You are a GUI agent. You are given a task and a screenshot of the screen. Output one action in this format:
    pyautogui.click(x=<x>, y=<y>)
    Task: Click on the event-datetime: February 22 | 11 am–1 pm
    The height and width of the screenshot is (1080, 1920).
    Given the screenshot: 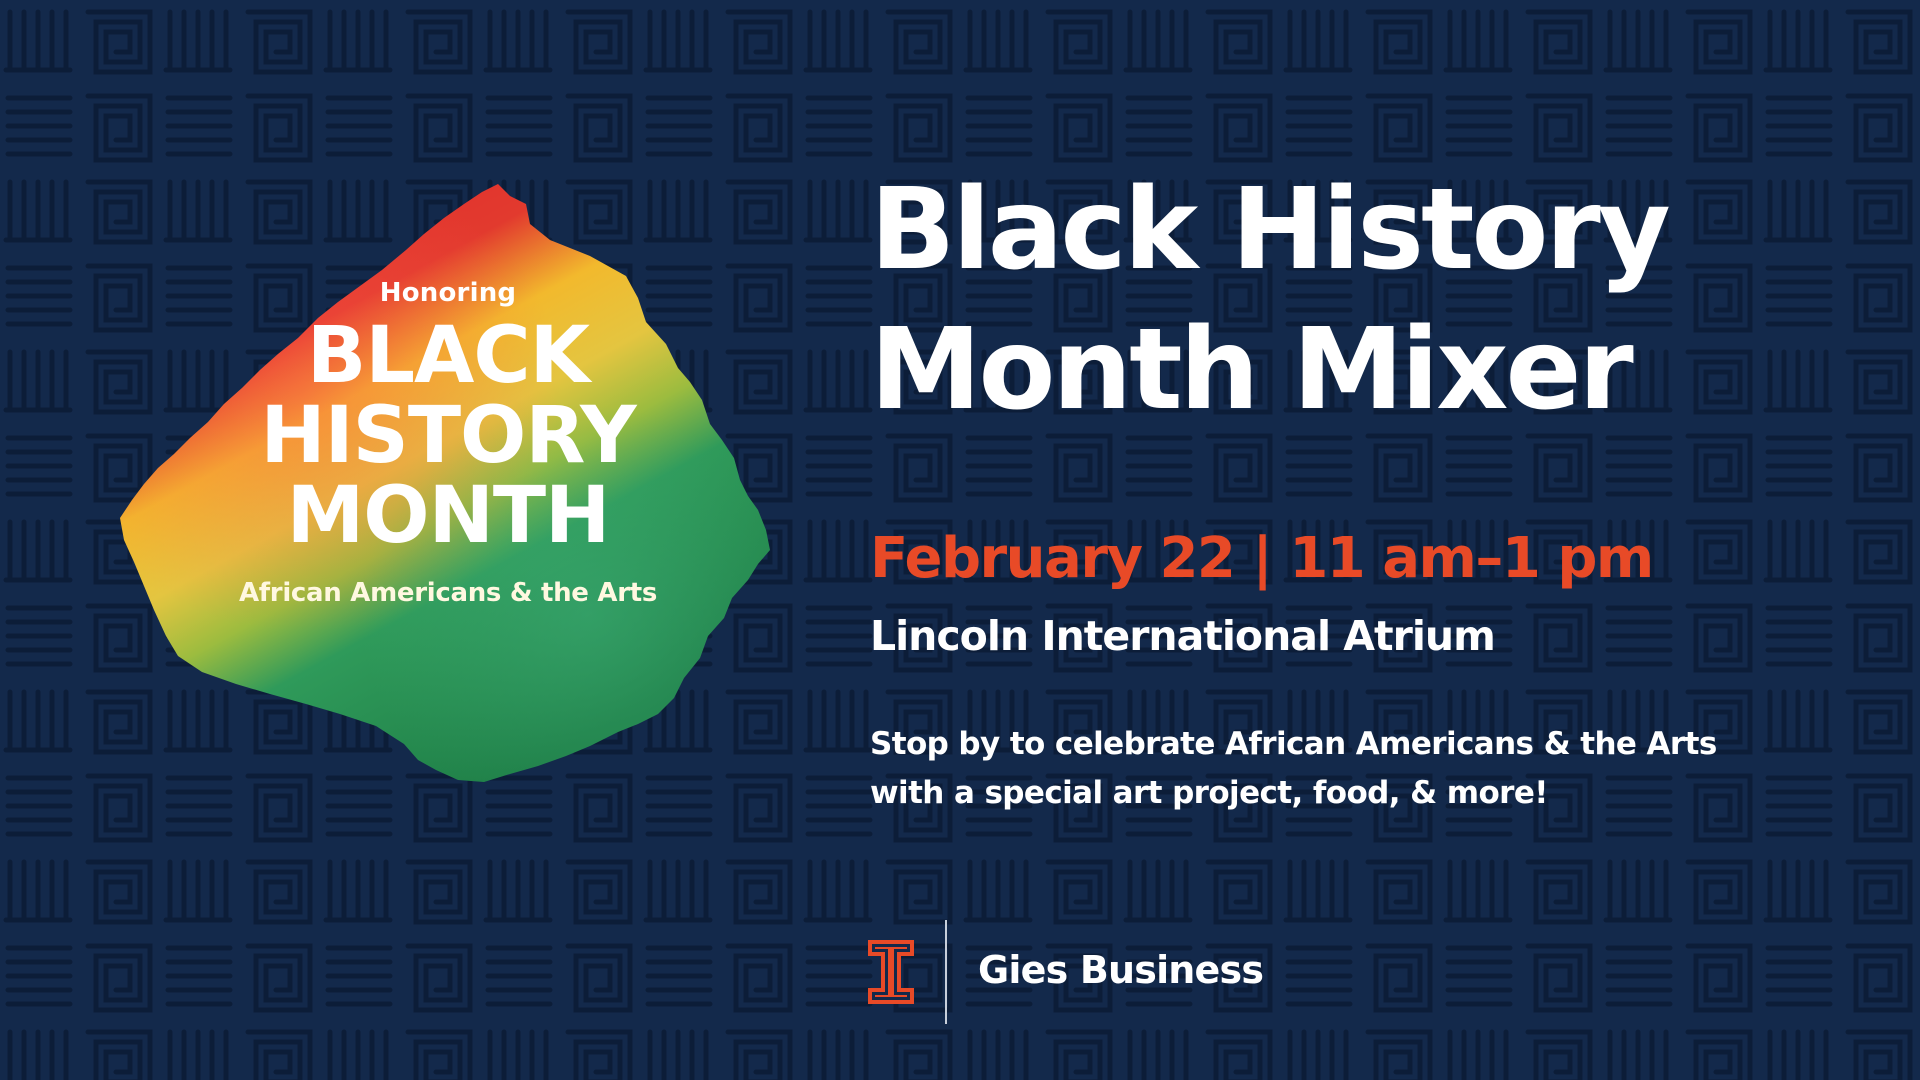 What is the action you would take?
    pyautogui.click(x=1262, y=558)
    